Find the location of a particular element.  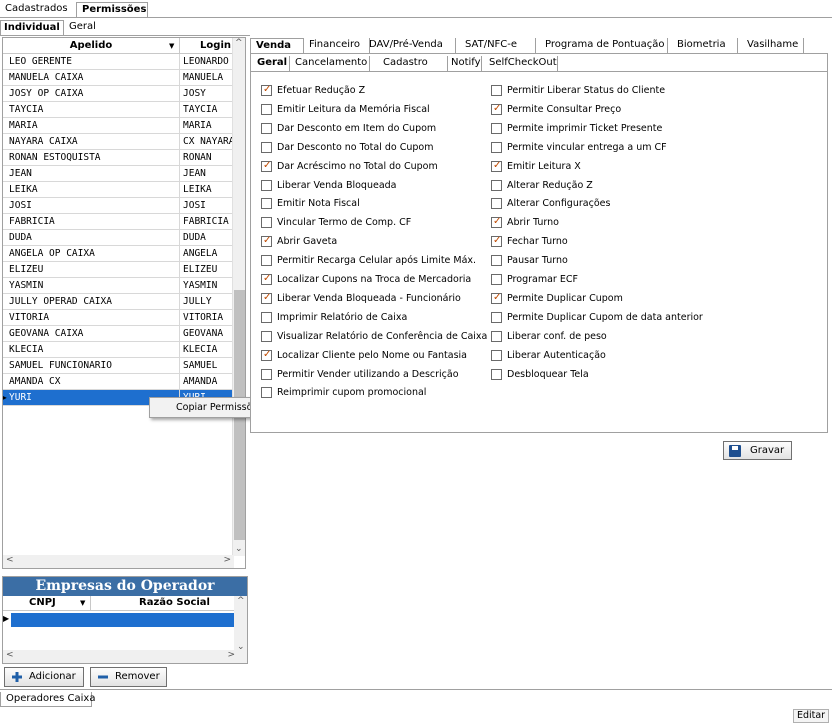

grid-vertical-scrollbar: ^ ⌄ is located at coordinates (238, 297).